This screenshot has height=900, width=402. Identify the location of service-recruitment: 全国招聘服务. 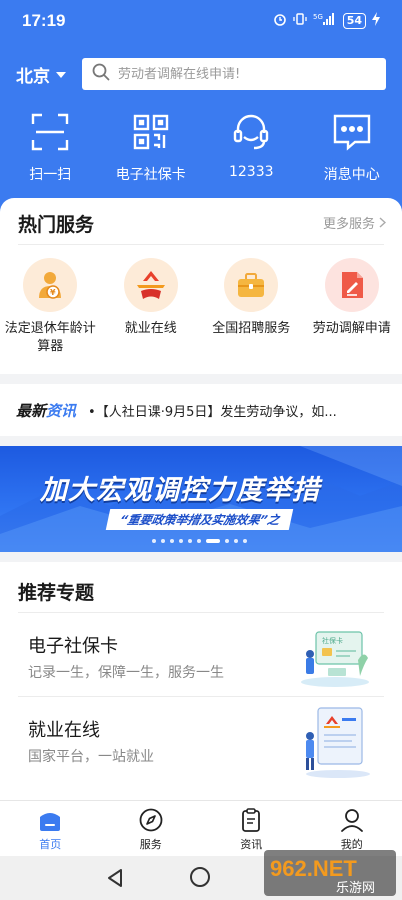
(251, 307).